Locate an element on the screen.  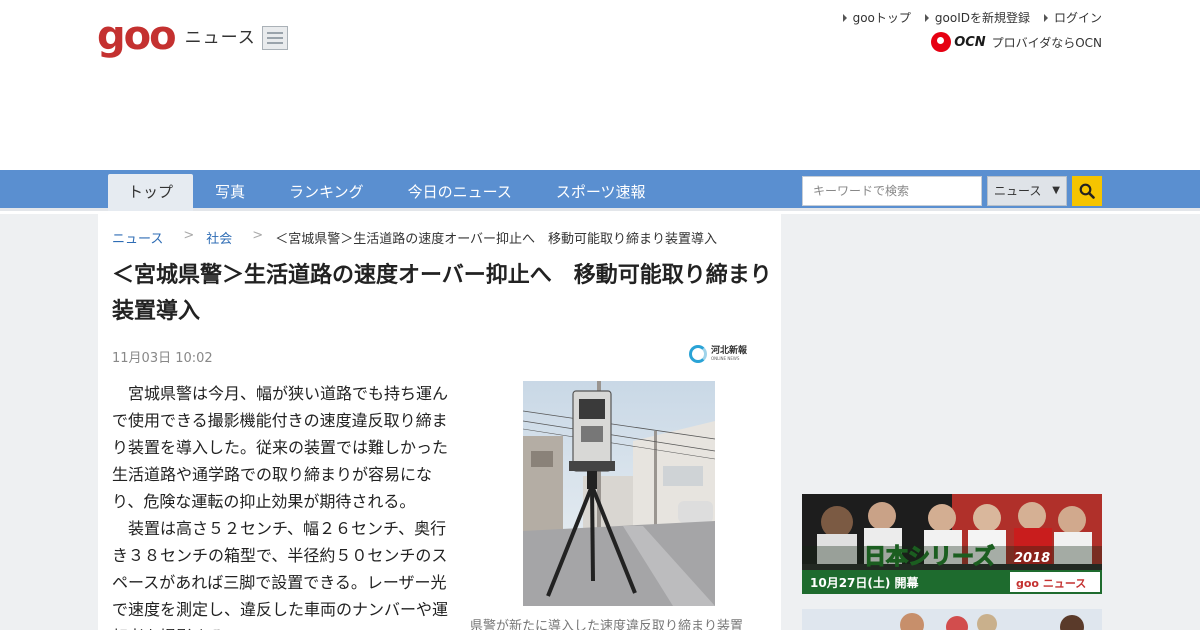
search-icon is located at coordinates (1087, 191).